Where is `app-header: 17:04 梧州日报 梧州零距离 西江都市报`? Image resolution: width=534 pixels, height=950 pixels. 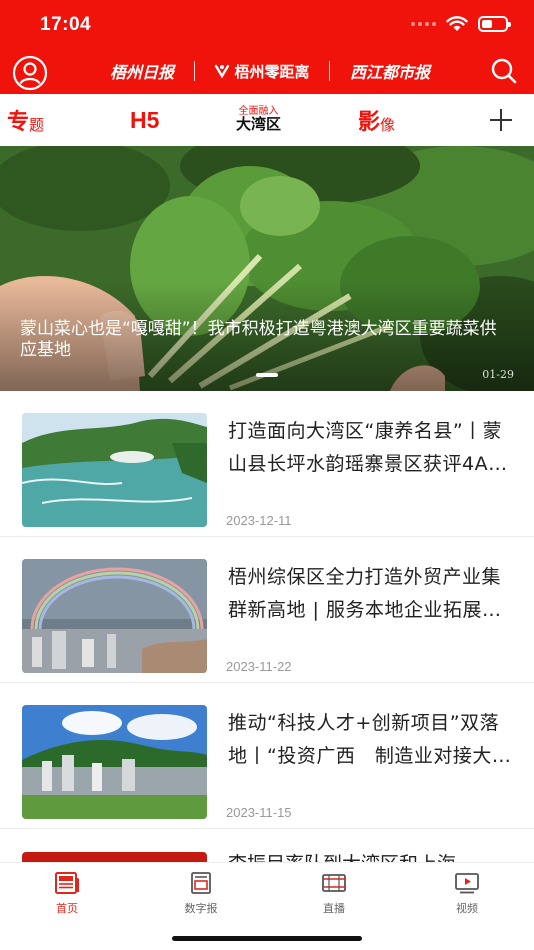
app-header: 17:04 梧州日报 梧州零距离 西江都市报 is located at coordinates (267, 47).